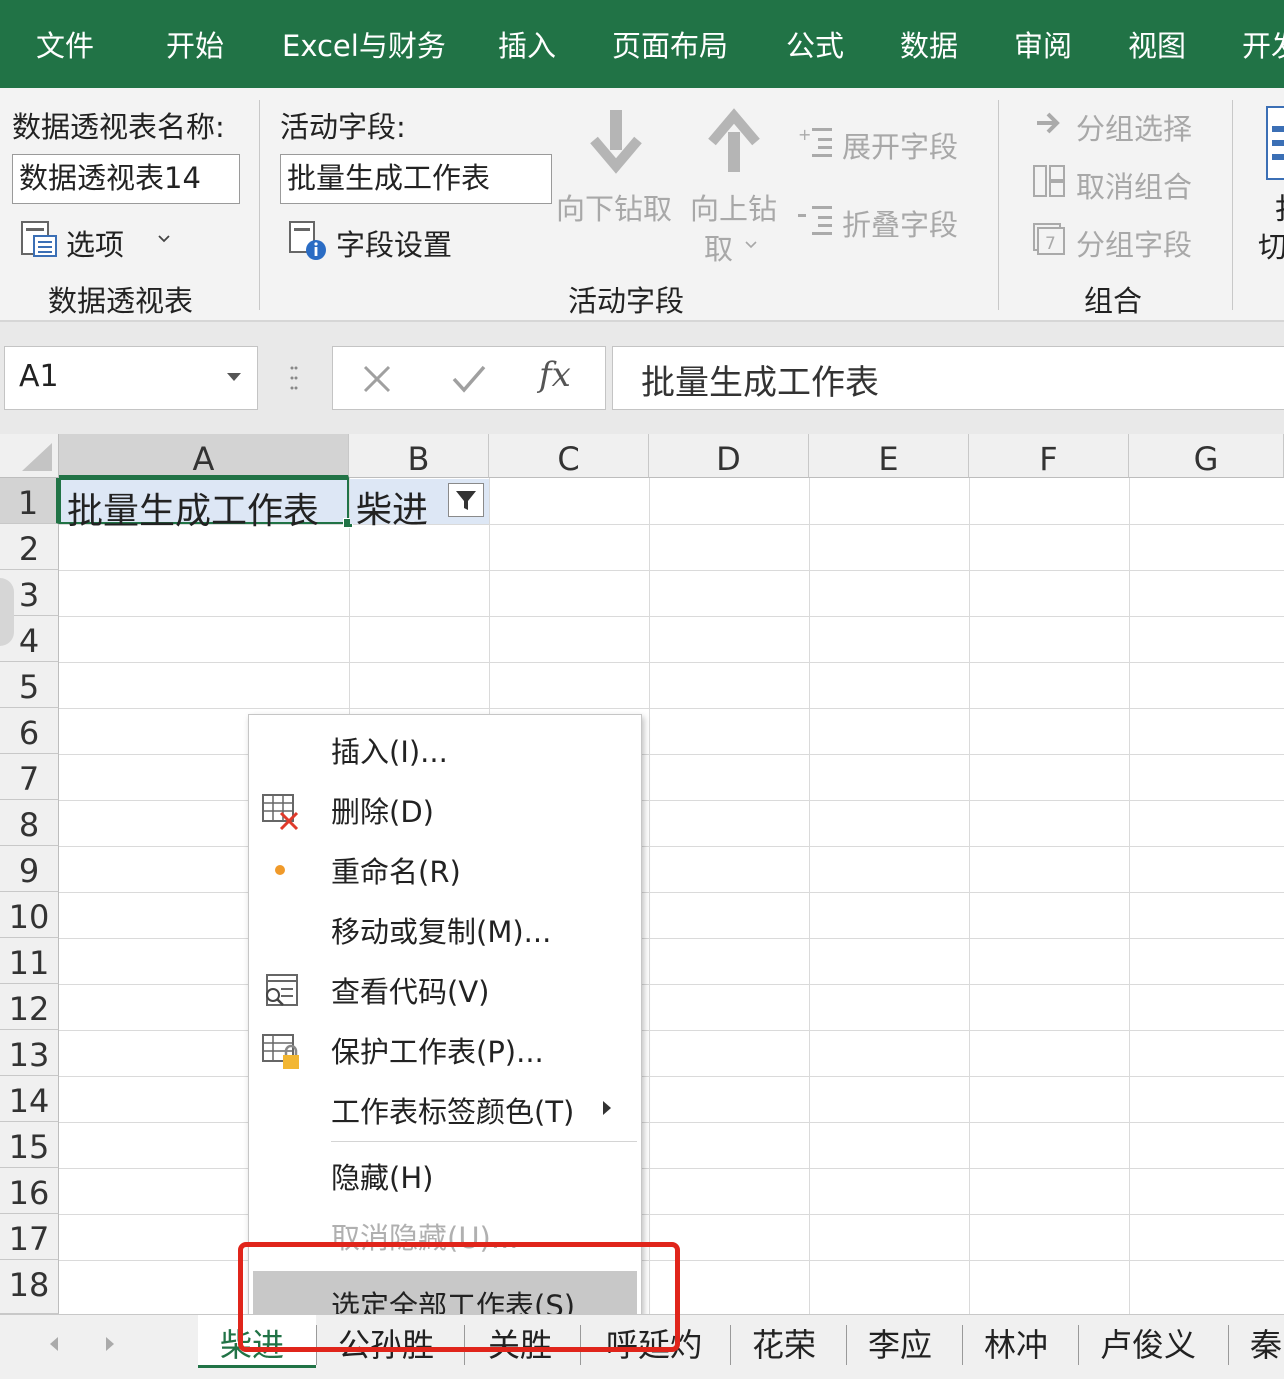 Image resolution: width=1284 pixels, height=1379 pixels. I want to click on filter-dropdown-button, so click(466, 500).